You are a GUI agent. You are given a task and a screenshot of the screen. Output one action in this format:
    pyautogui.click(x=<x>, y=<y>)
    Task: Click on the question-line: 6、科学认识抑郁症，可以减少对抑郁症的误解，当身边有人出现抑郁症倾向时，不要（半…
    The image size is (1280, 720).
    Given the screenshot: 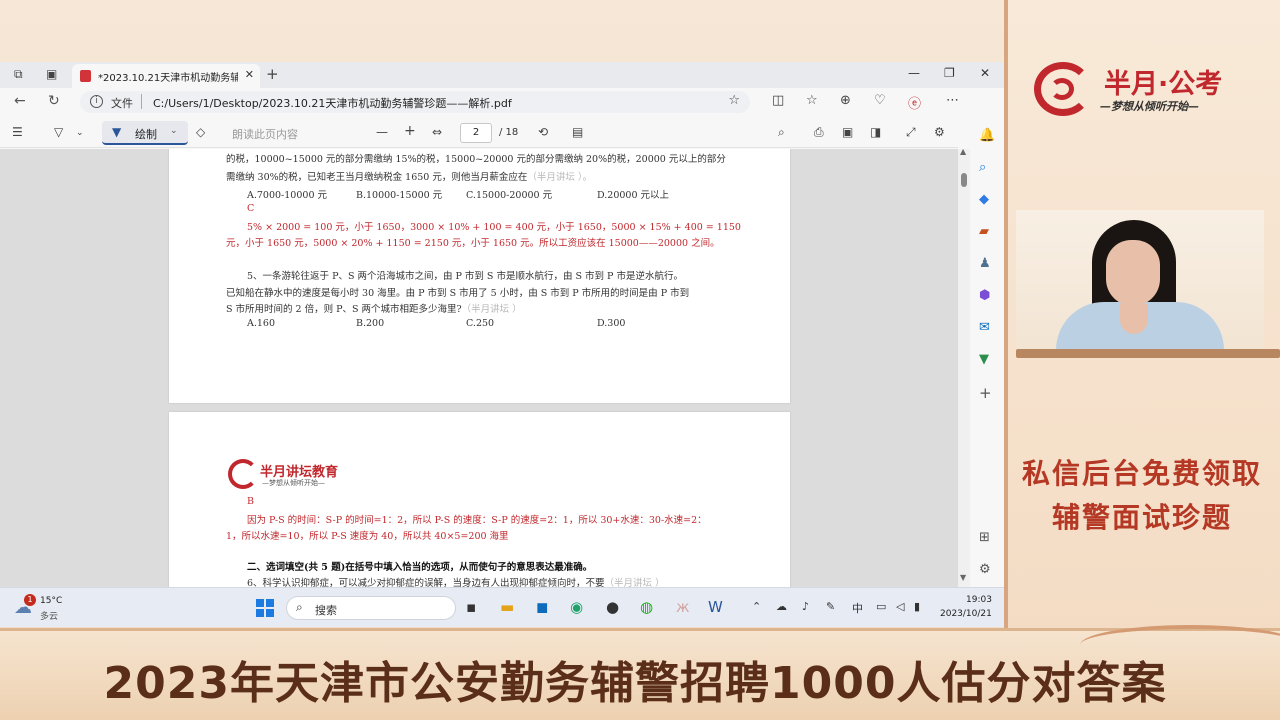 What is the action you would take?
    pyautogui.click(x=456, y=581)
    